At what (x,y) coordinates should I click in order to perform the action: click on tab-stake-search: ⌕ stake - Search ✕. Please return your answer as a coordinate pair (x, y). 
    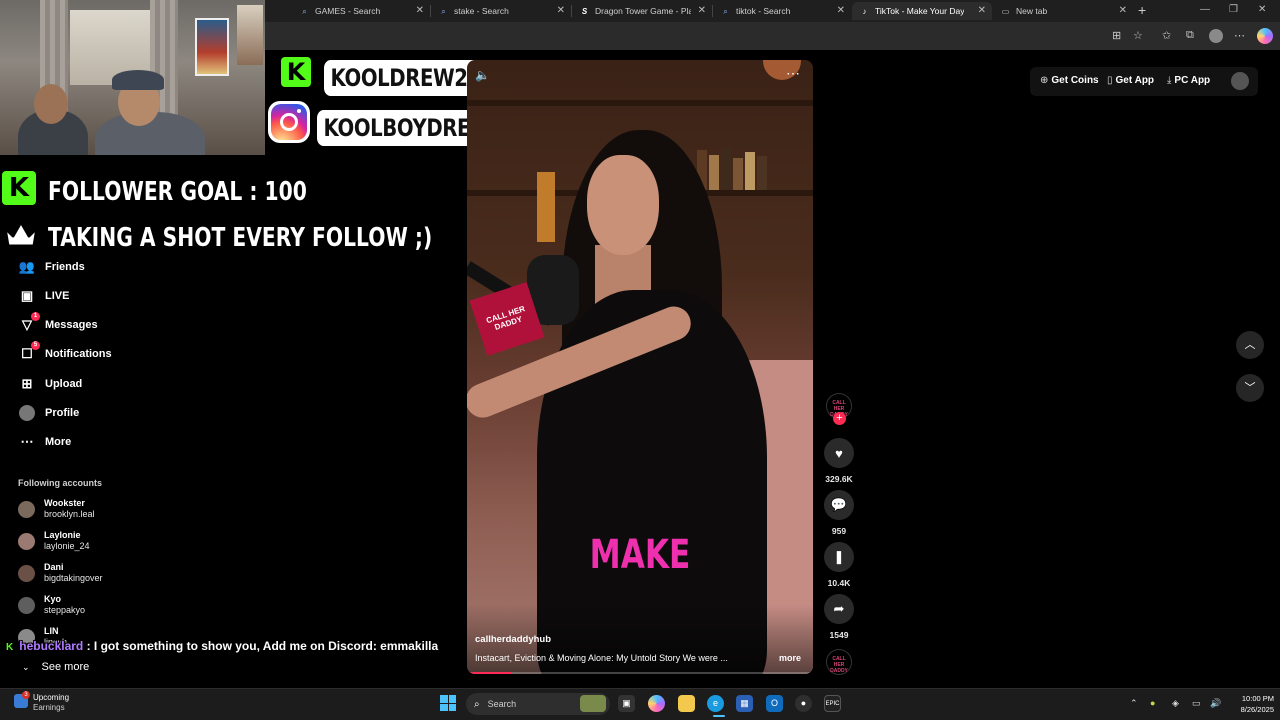
    Looking at the image, I should click on (501, 11).